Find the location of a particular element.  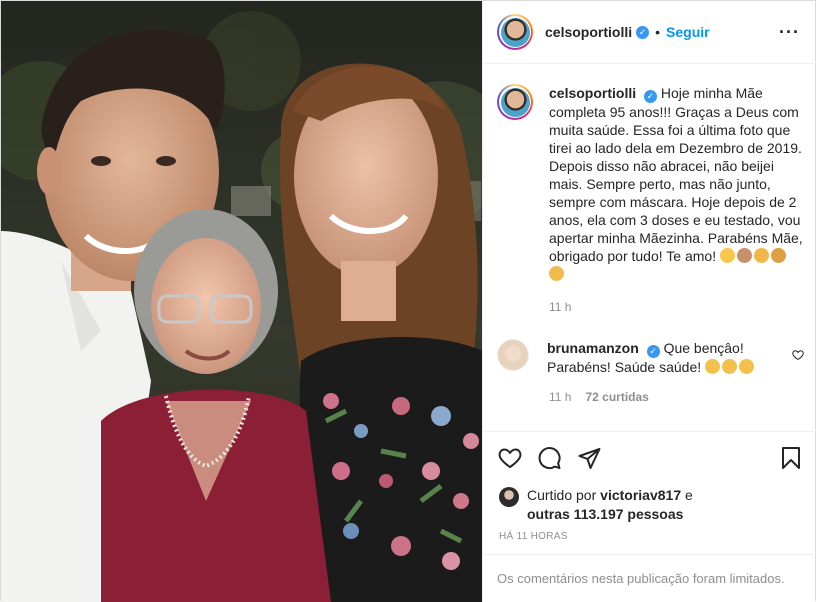

bookmark-icon is located at coordinates (791, 458).